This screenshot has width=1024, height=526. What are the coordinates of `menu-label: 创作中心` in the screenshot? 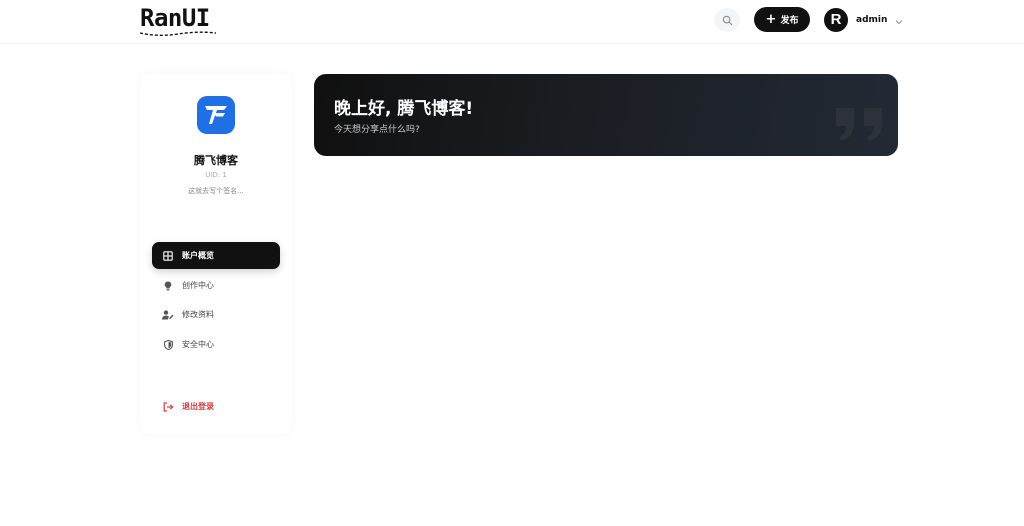 It's located at (198, 285).